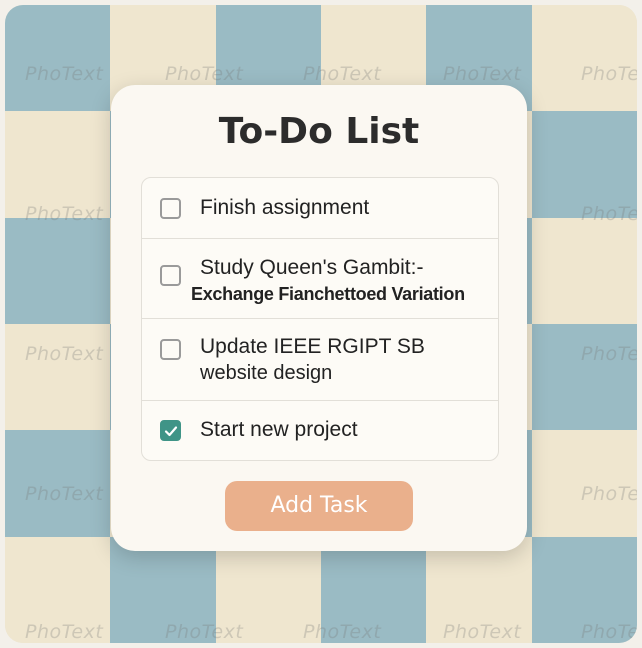 The image size is (642, 648). I want to click on add-task-button: Add Task, so click(319, 506).